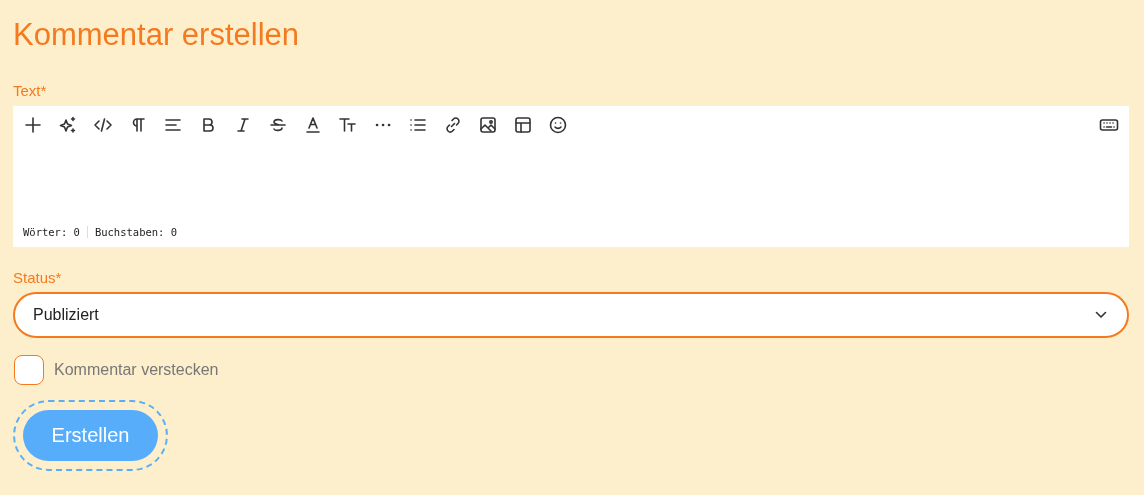 This screenshot has height=495, width=1144. Describe the element at coordinates (51, 232) in the screenshot. I see `word-count: Wörter: 0` at that location.